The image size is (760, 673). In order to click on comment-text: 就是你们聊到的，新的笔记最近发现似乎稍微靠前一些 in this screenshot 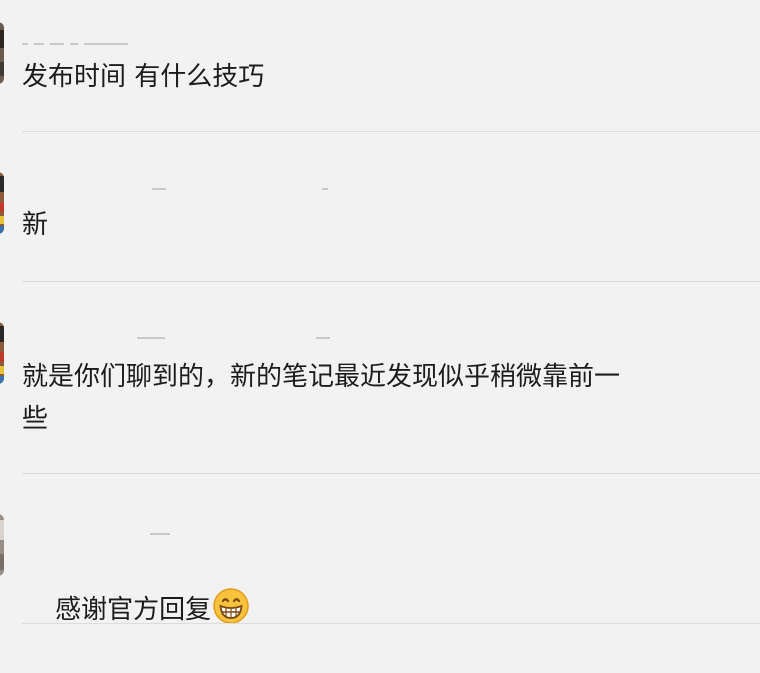, I will do `click(321, 398)`.